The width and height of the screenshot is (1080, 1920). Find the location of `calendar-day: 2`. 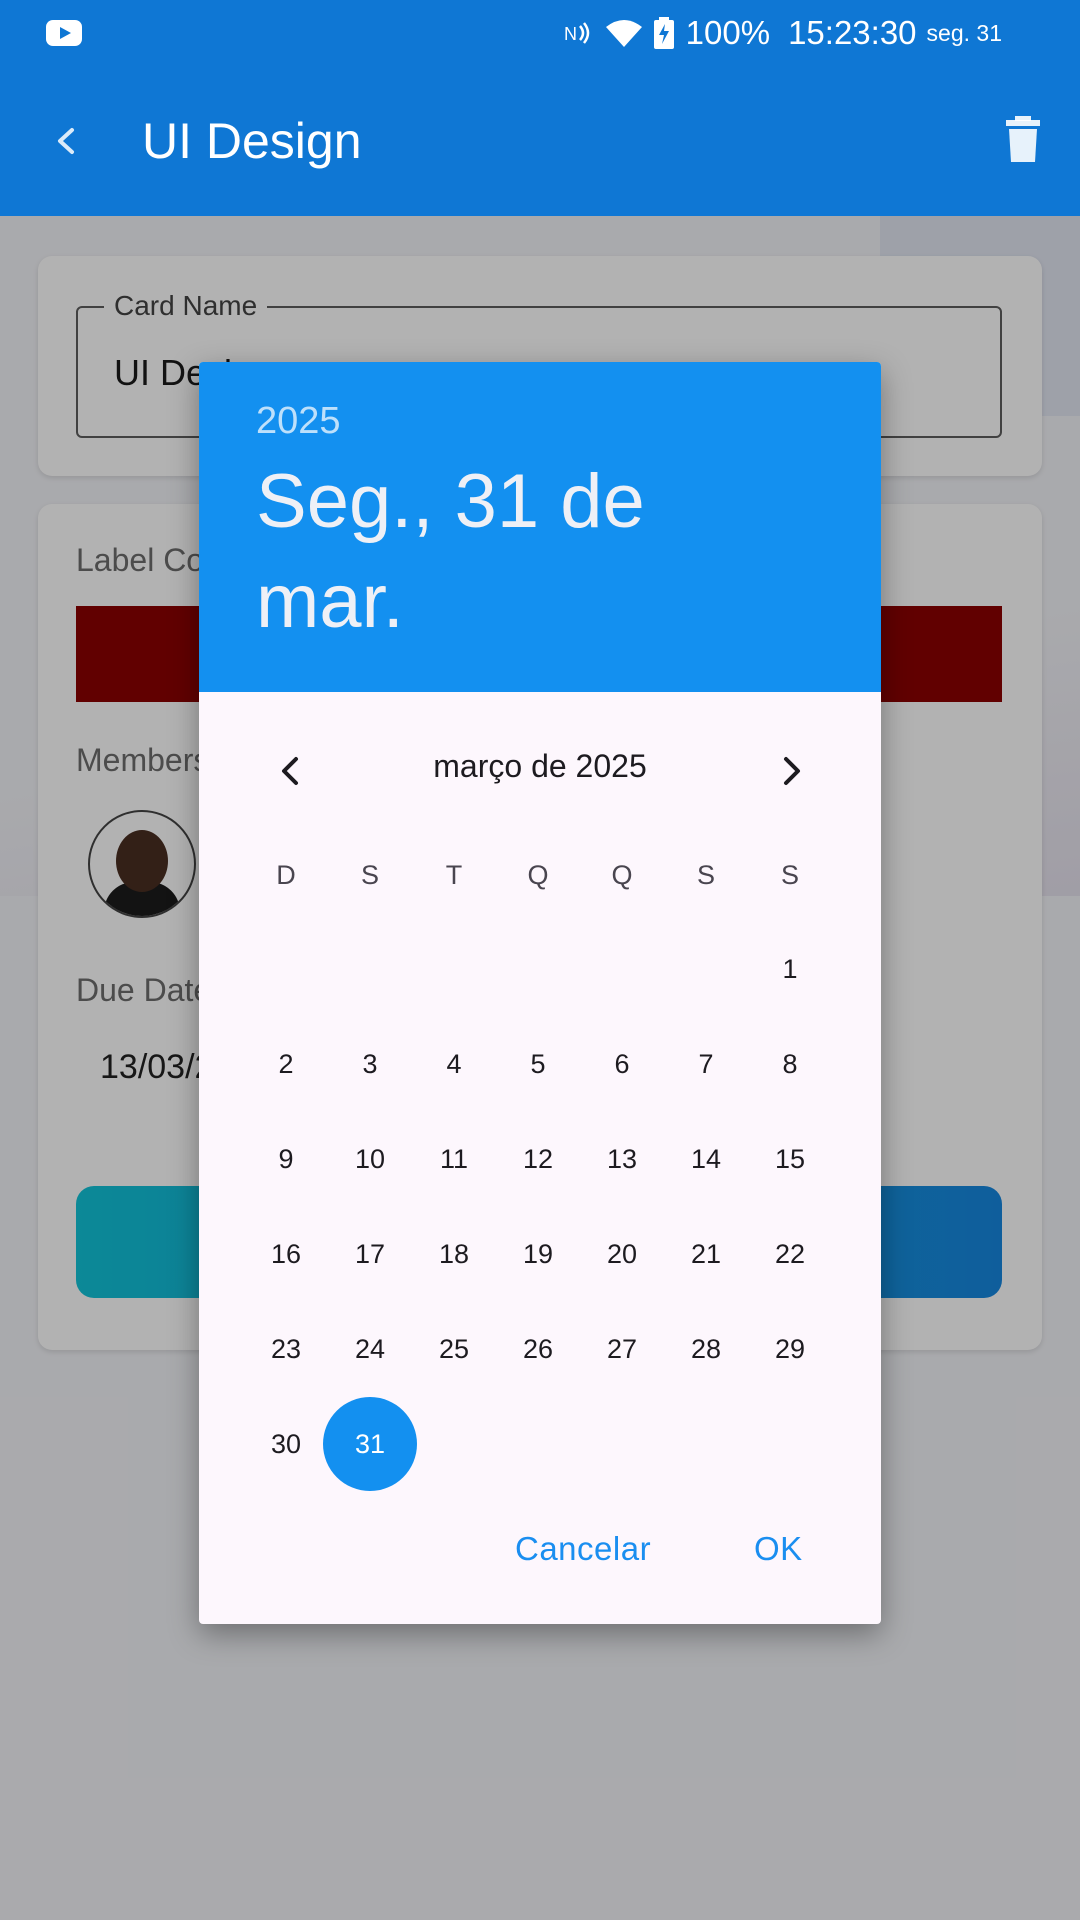

calendar-day: 2 is located at coordinates (286, 1064).